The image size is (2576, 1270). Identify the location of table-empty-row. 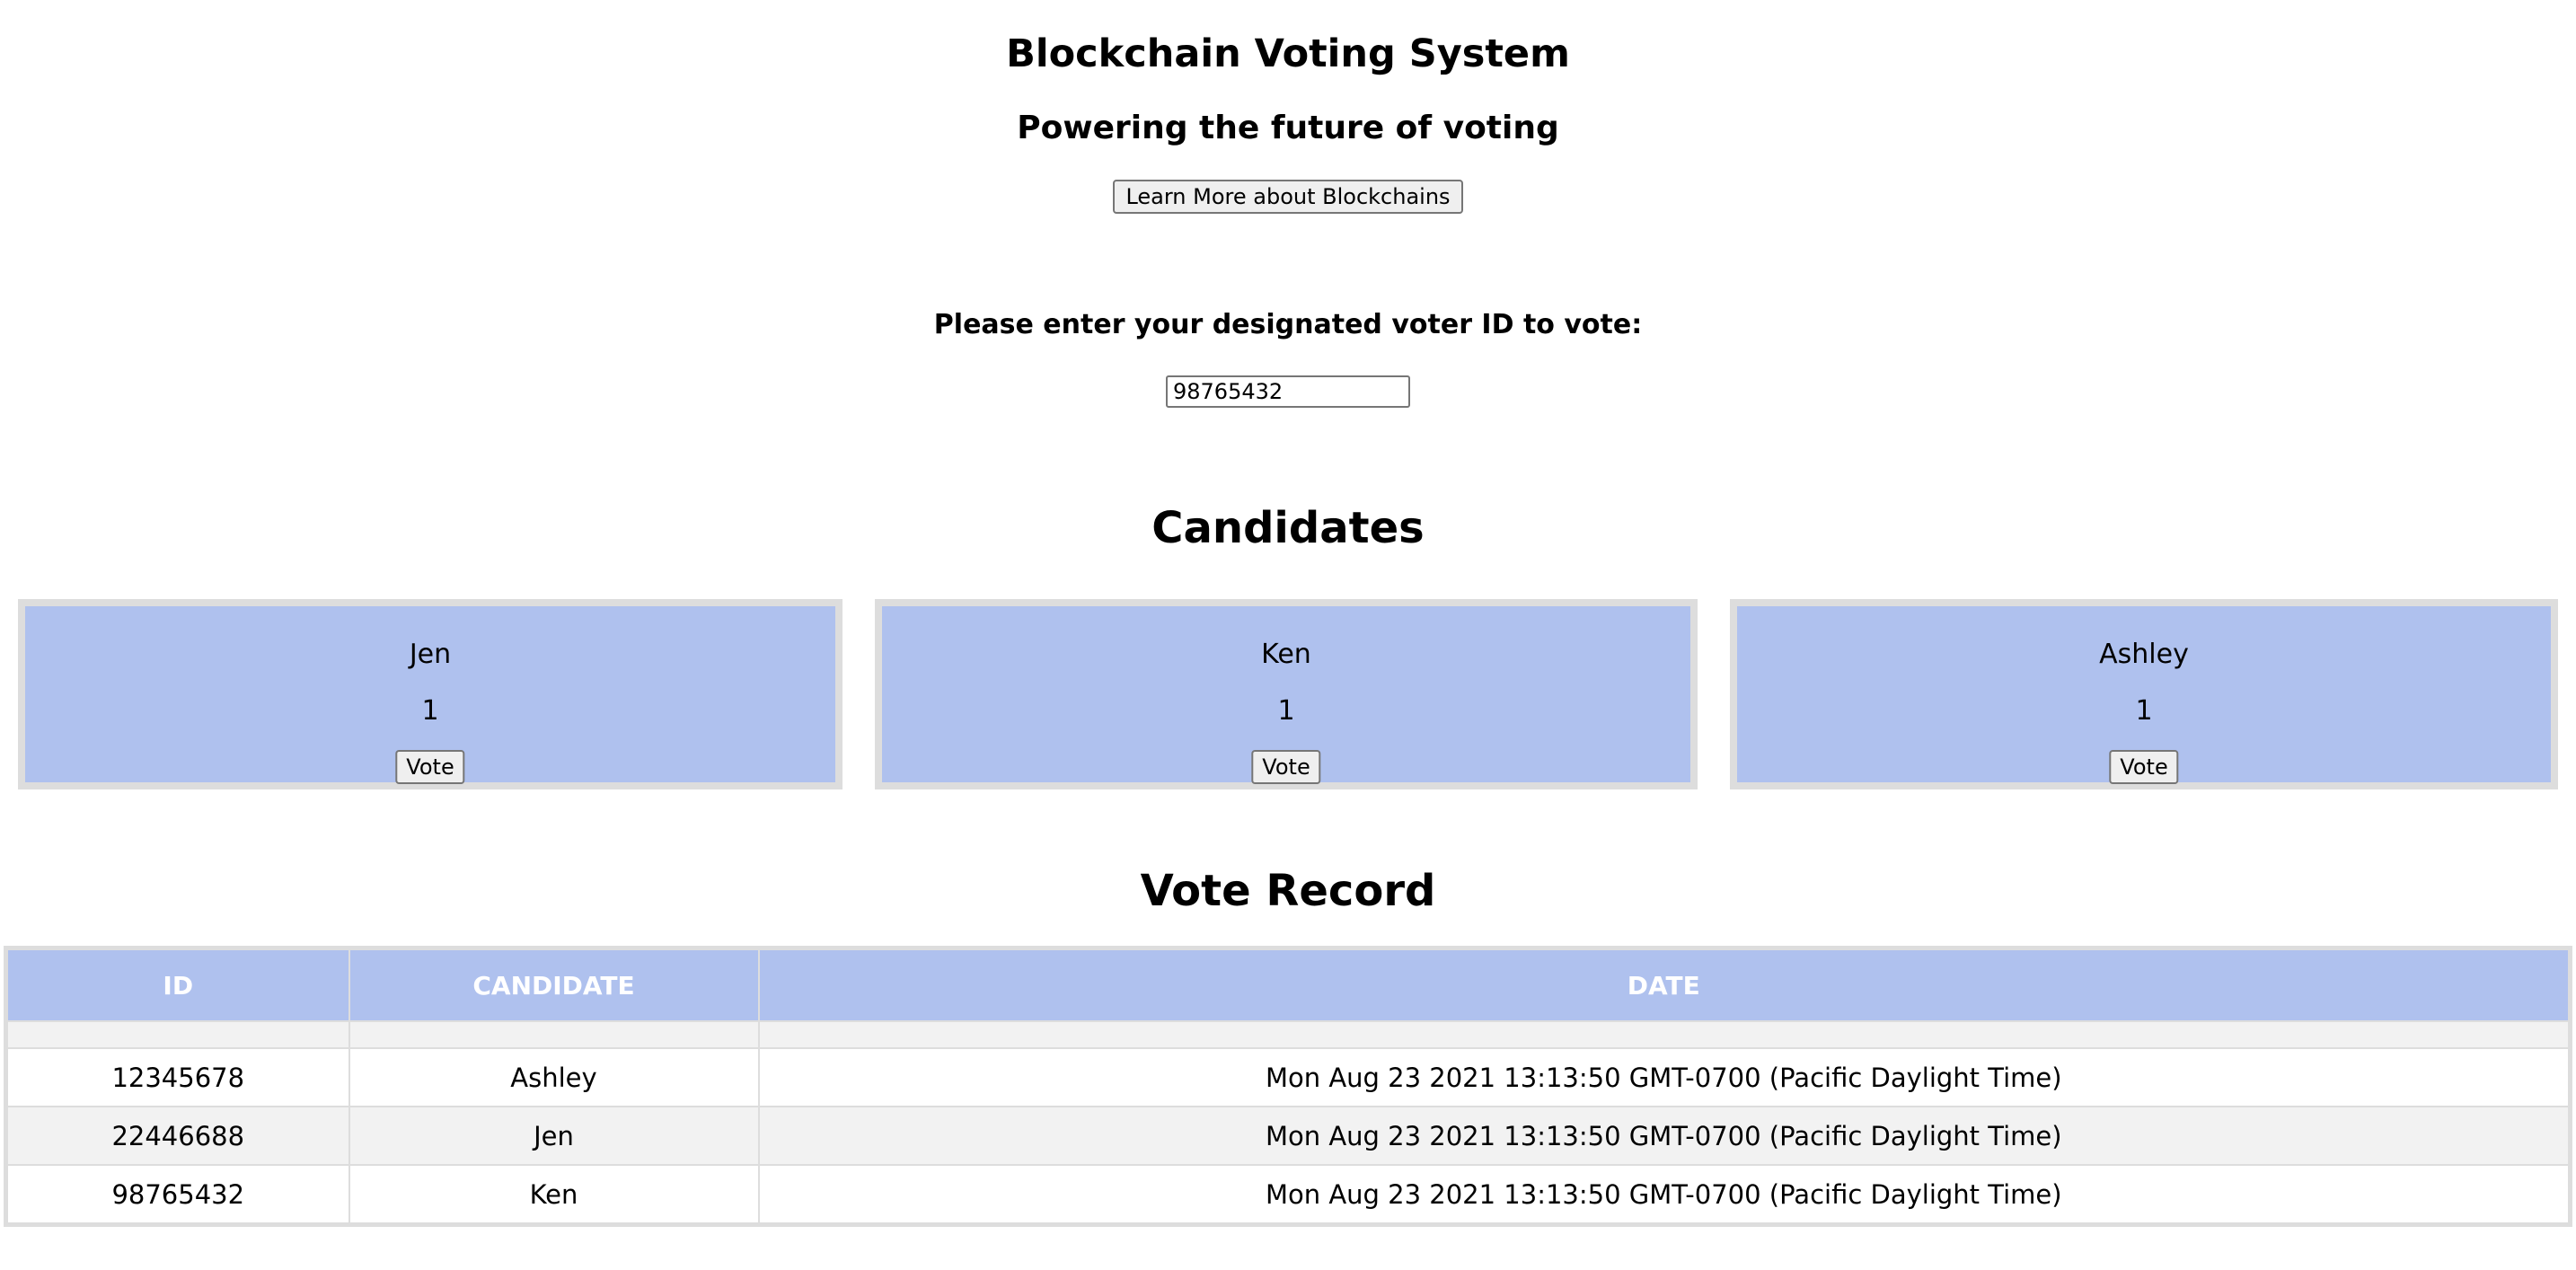
(1288, 1035).